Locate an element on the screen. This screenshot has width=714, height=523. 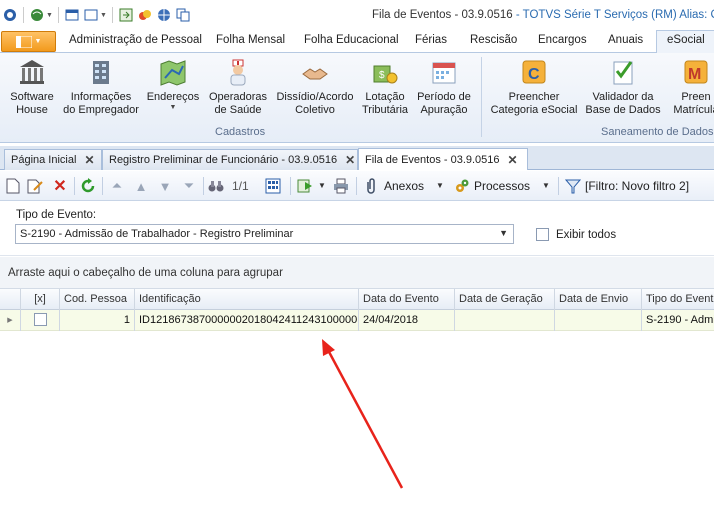
quick-access-toolbar: ▼ ▼ is located at coordinates (95, 15).